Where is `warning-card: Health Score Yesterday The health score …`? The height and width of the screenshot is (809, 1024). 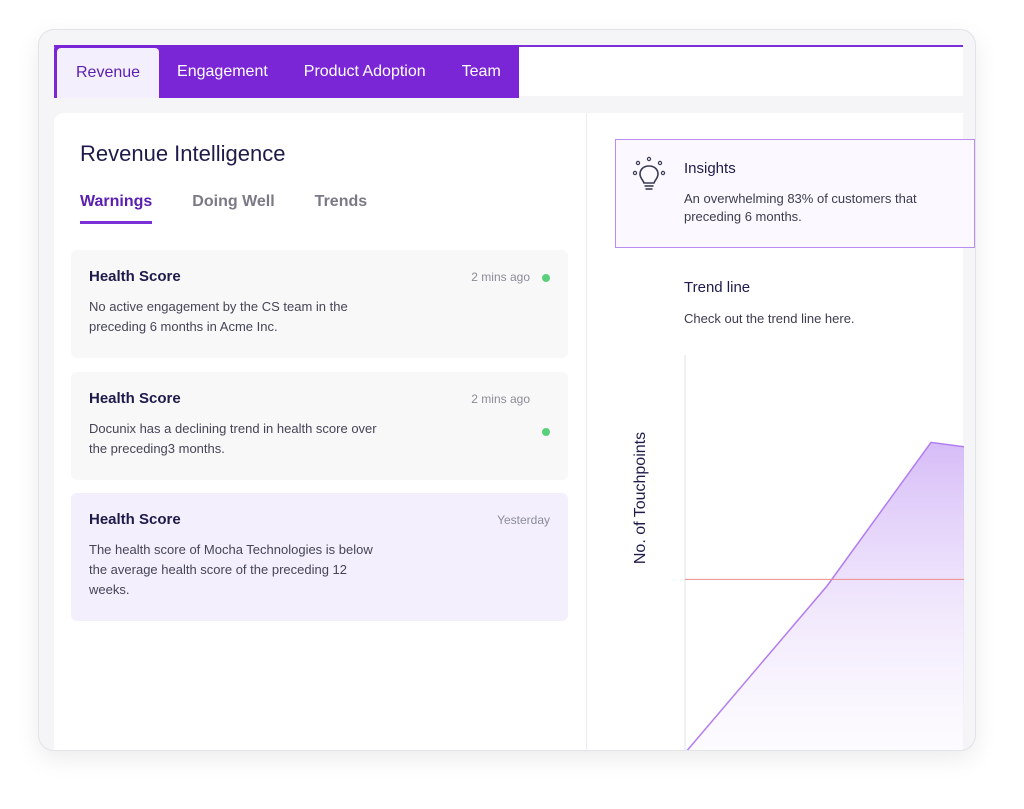 warning-card: Health Score Yesterday The health score … is located at coordinates (319, 557).